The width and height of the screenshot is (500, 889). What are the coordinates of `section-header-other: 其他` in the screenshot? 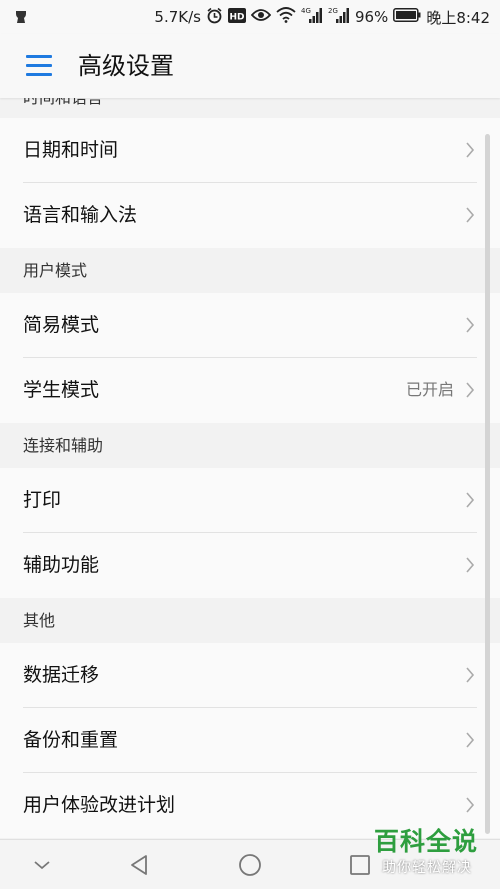 It's located at (250, 620).